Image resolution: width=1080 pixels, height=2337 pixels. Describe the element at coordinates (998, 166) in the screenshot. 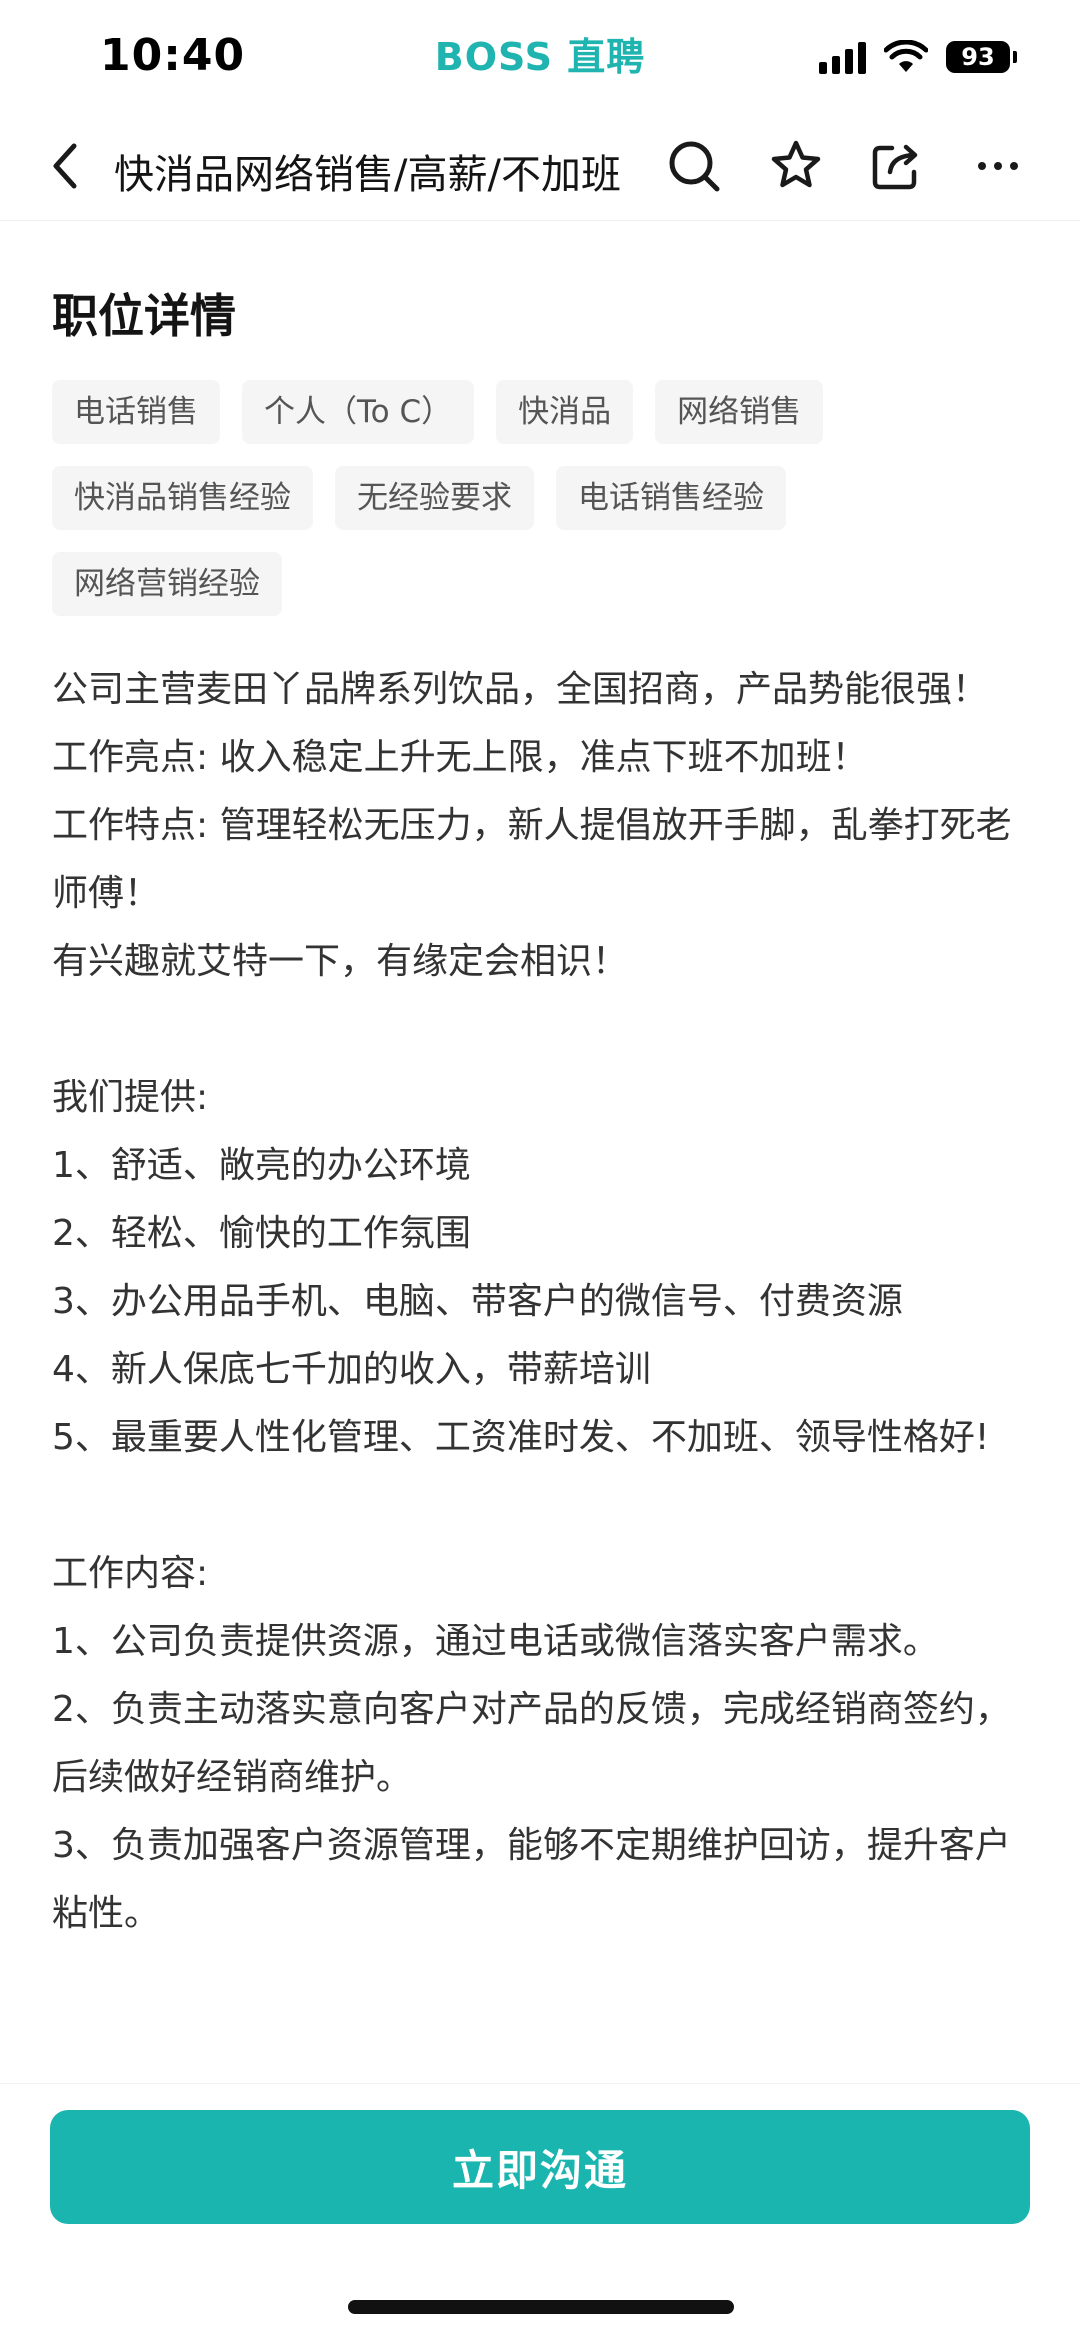

I see `more-icon` at that location.